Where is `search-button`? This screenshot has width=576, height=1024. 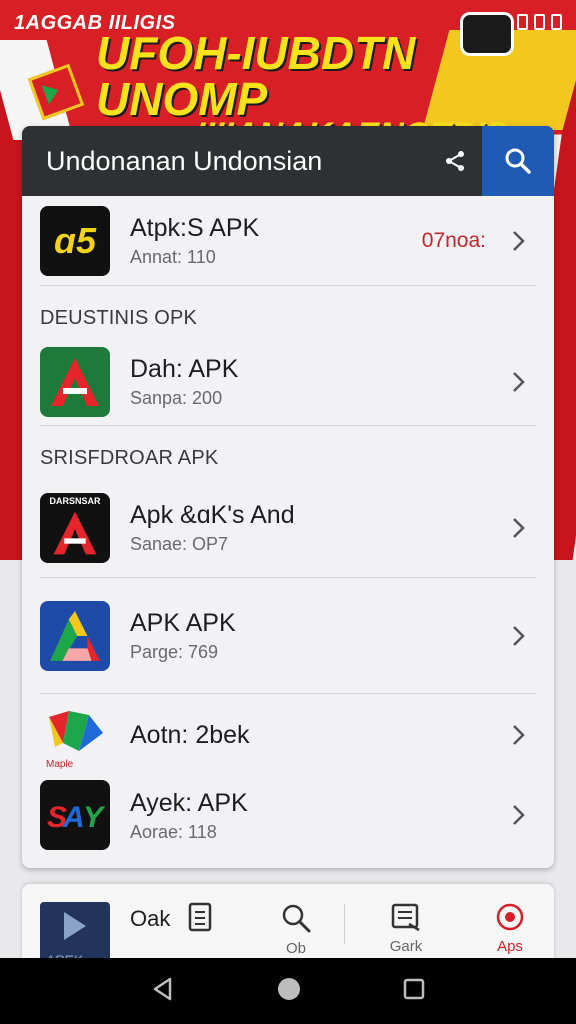 search-button is located at coordinates (518, 161).